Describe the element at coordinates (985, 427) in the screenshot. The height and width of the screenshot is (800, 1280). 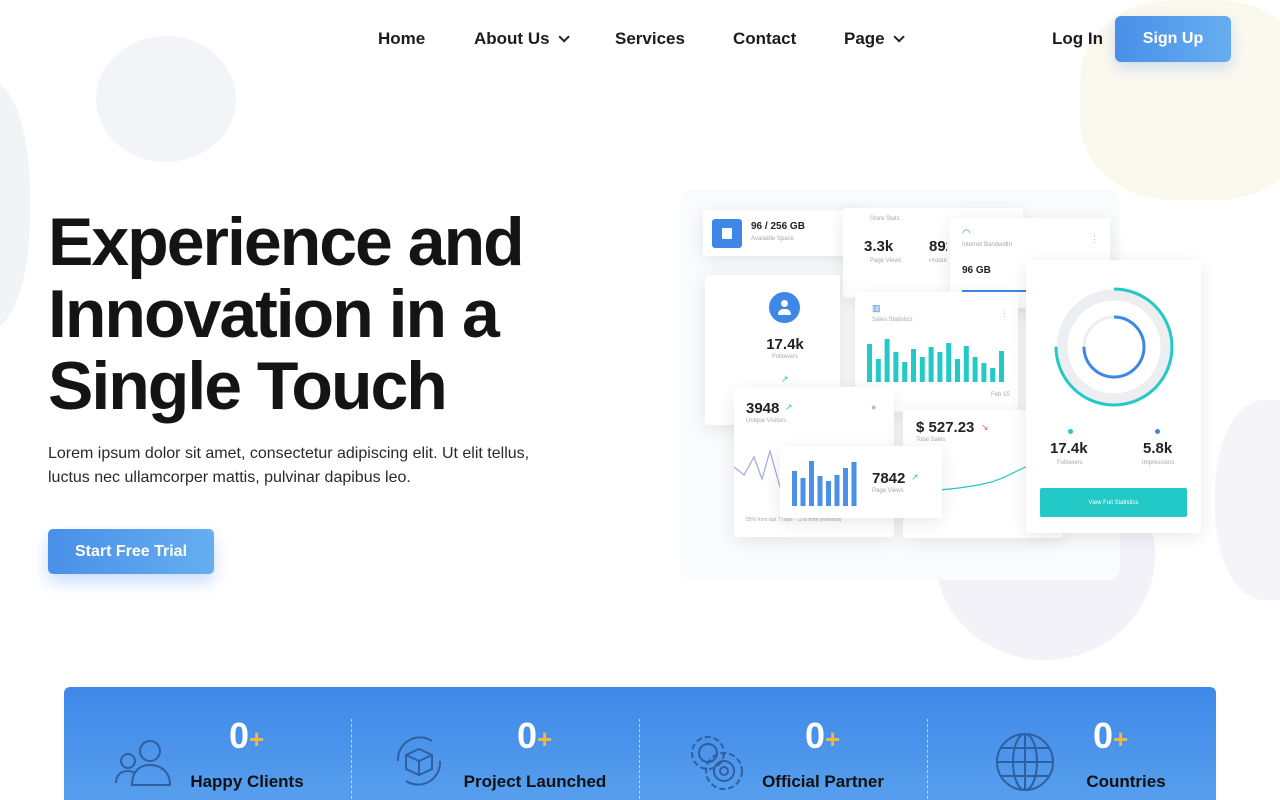
I see `trend-down-icon: ↘` at that location.